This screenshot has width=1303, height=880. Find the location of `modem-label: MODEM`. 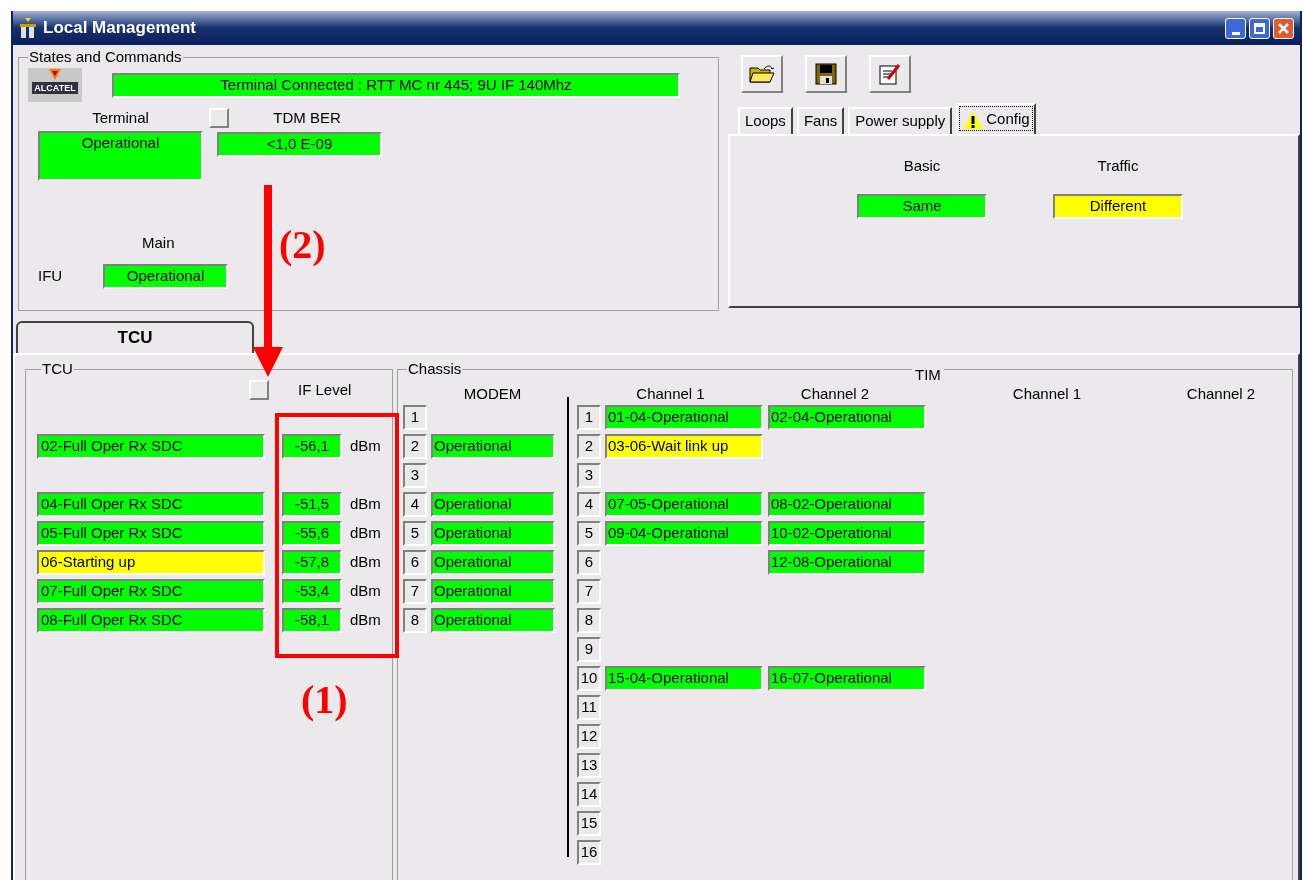

modem-label: MODEM is located at coordinates (492, 393).